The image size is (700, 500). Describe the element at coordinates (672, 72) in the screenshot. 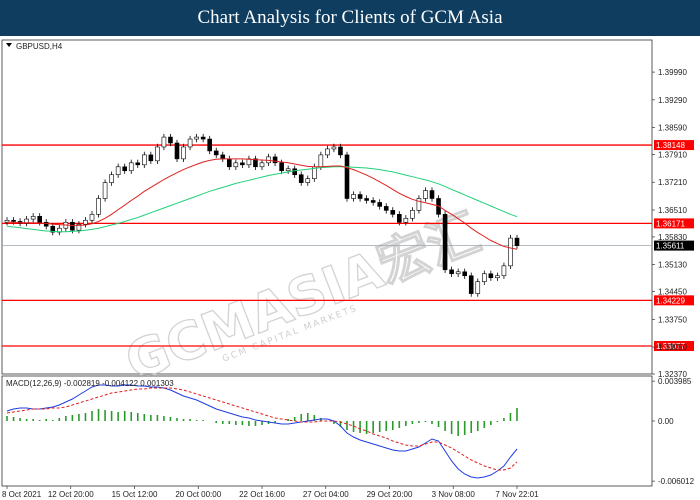

I see `price-tick-label: 1.39990` at that location.